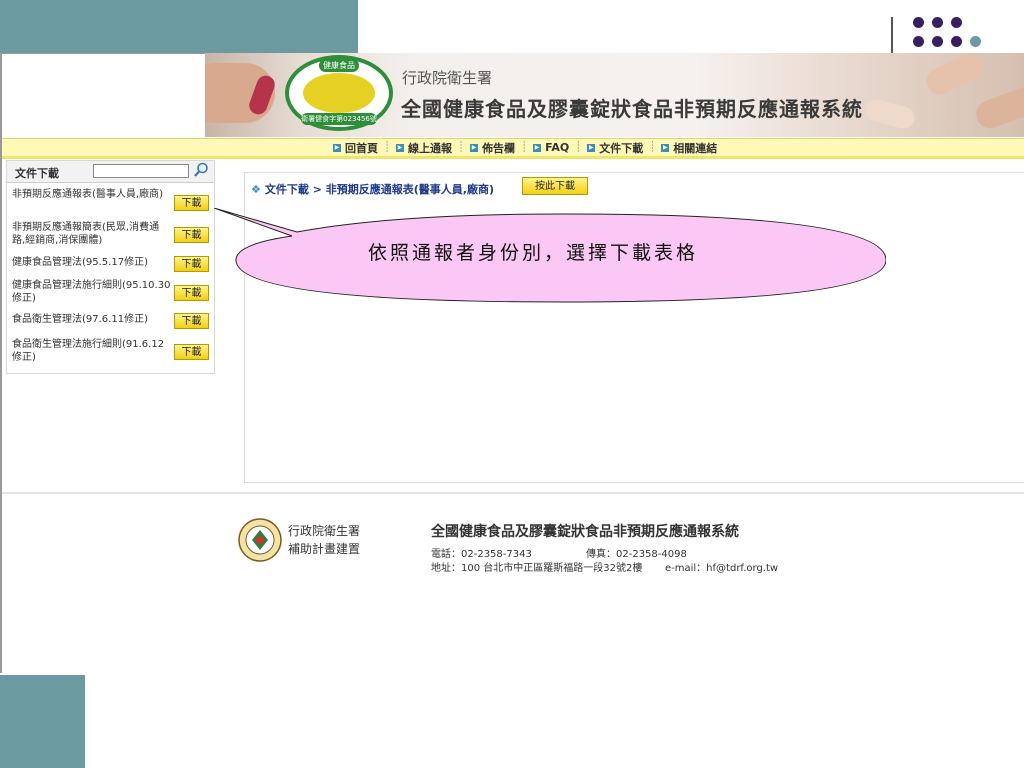 The width and height of the screenshot is (1024, 768). What do you see at coordinates (615, 148) in the screenshot?
I see `nav-item-downloads: ▶ 文件下載` at bounding box center [615, 148].